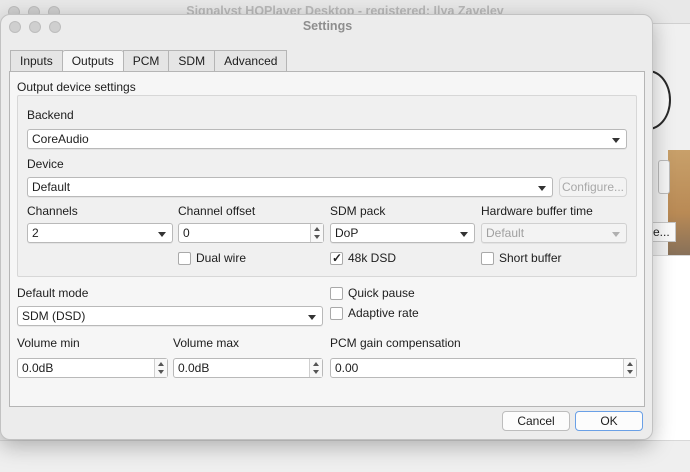 The width and height of the screenshot is (690, 472). I want to click on tab-inputs: Inputs, so click(36, 61).